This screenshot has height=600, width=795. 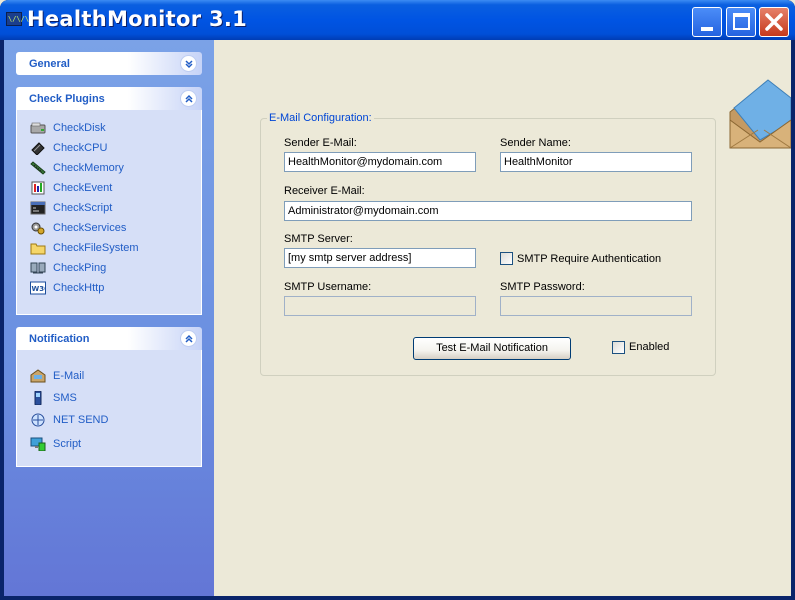 What do you see at coordinates (324, 191) in the screenshot?
I see `receiver-email-label: Receiver E-Mail:` at bounding box center [324, 191].